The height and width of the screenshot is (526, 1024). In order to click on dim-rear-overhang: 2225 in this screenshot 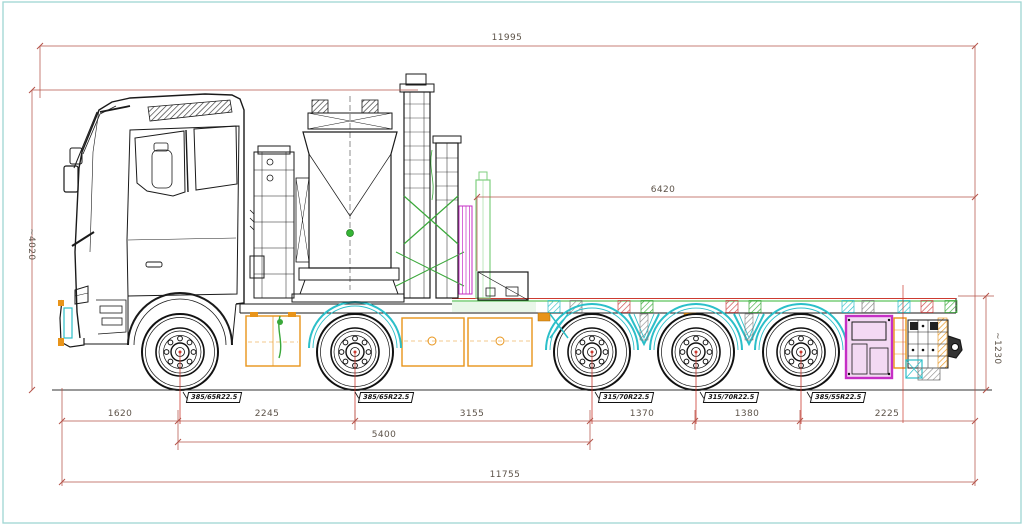, I will do `click(887, 414)`.